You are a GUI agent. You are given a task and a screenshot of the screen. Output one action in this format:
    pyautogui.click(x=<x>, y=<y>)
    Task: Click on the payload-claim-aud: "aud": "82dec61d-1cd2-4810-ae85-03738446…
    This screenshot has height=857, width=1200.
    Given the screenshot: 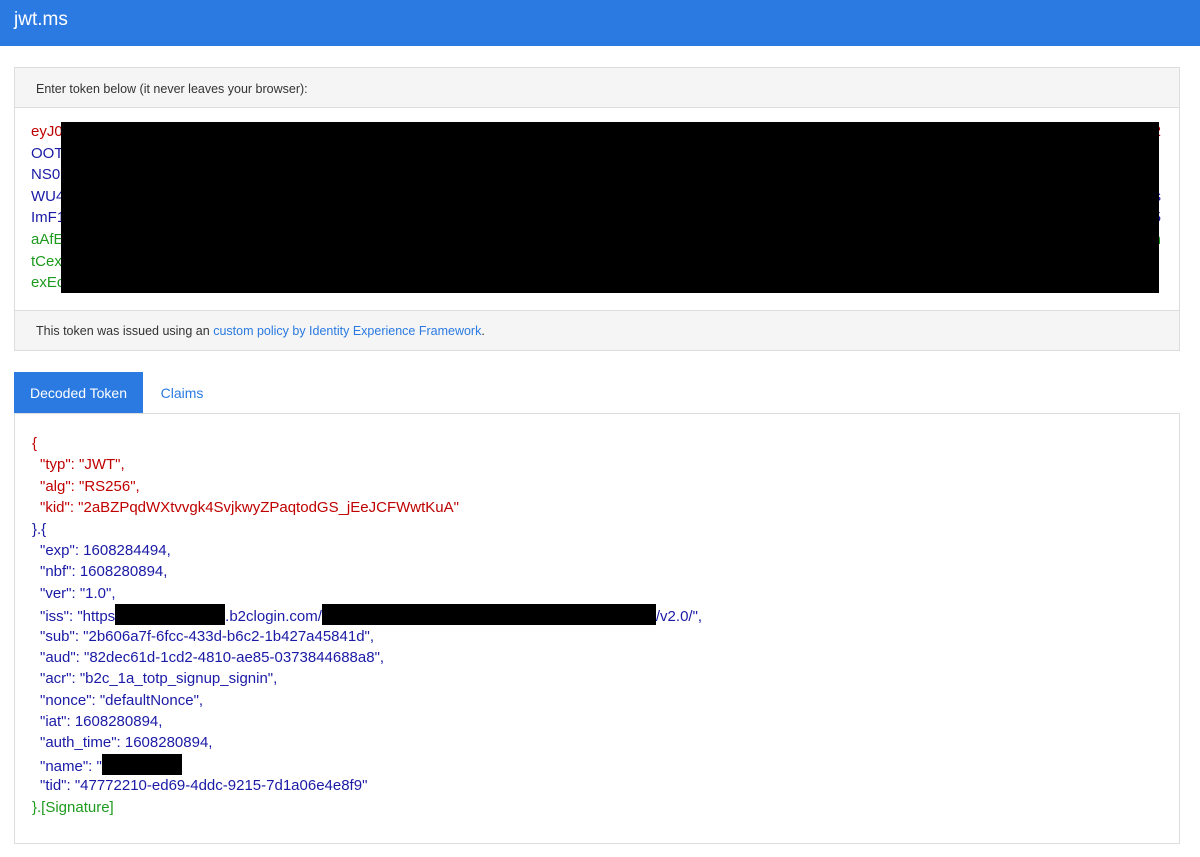 What is the action you would take?
    pyautogui.click(x=212, y=657)
    